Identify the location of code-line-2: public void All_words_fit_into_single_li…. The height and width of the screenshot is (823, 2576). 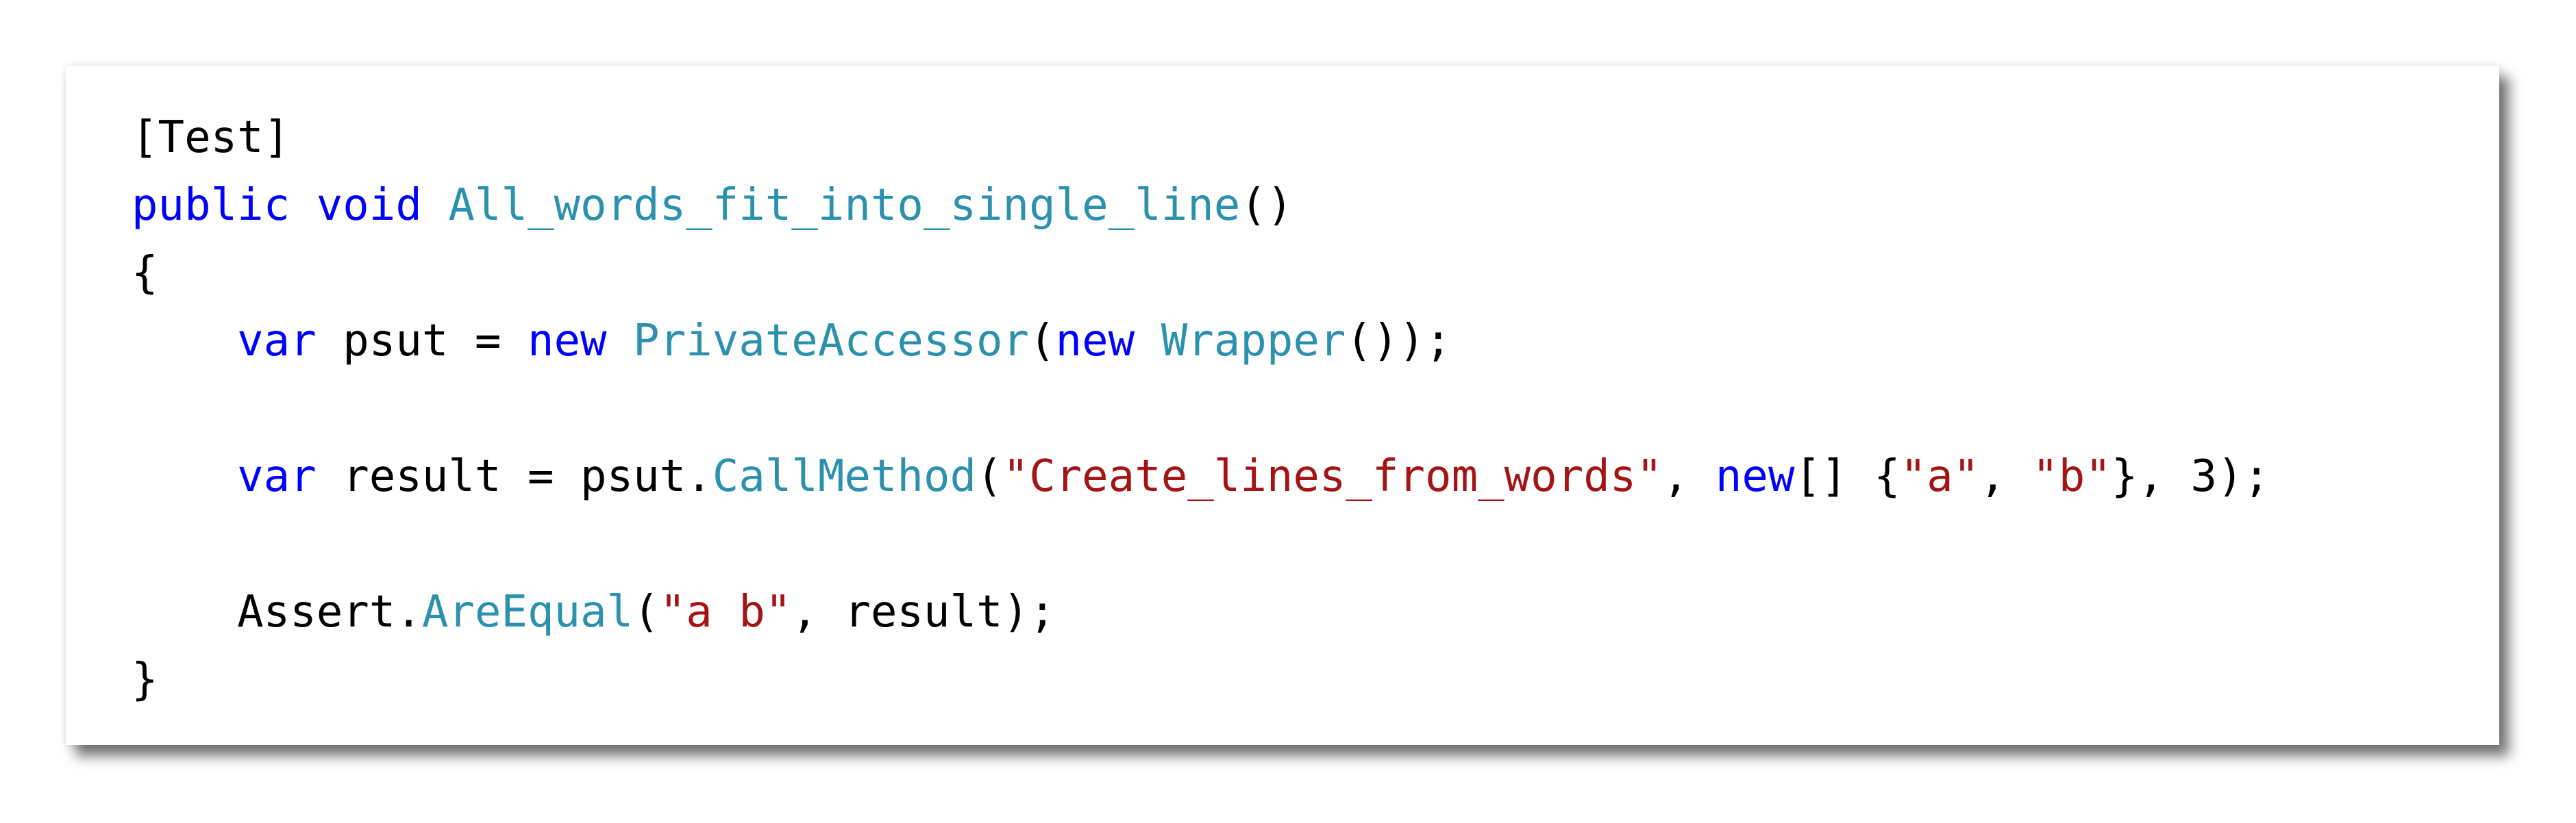
(1201, 206).